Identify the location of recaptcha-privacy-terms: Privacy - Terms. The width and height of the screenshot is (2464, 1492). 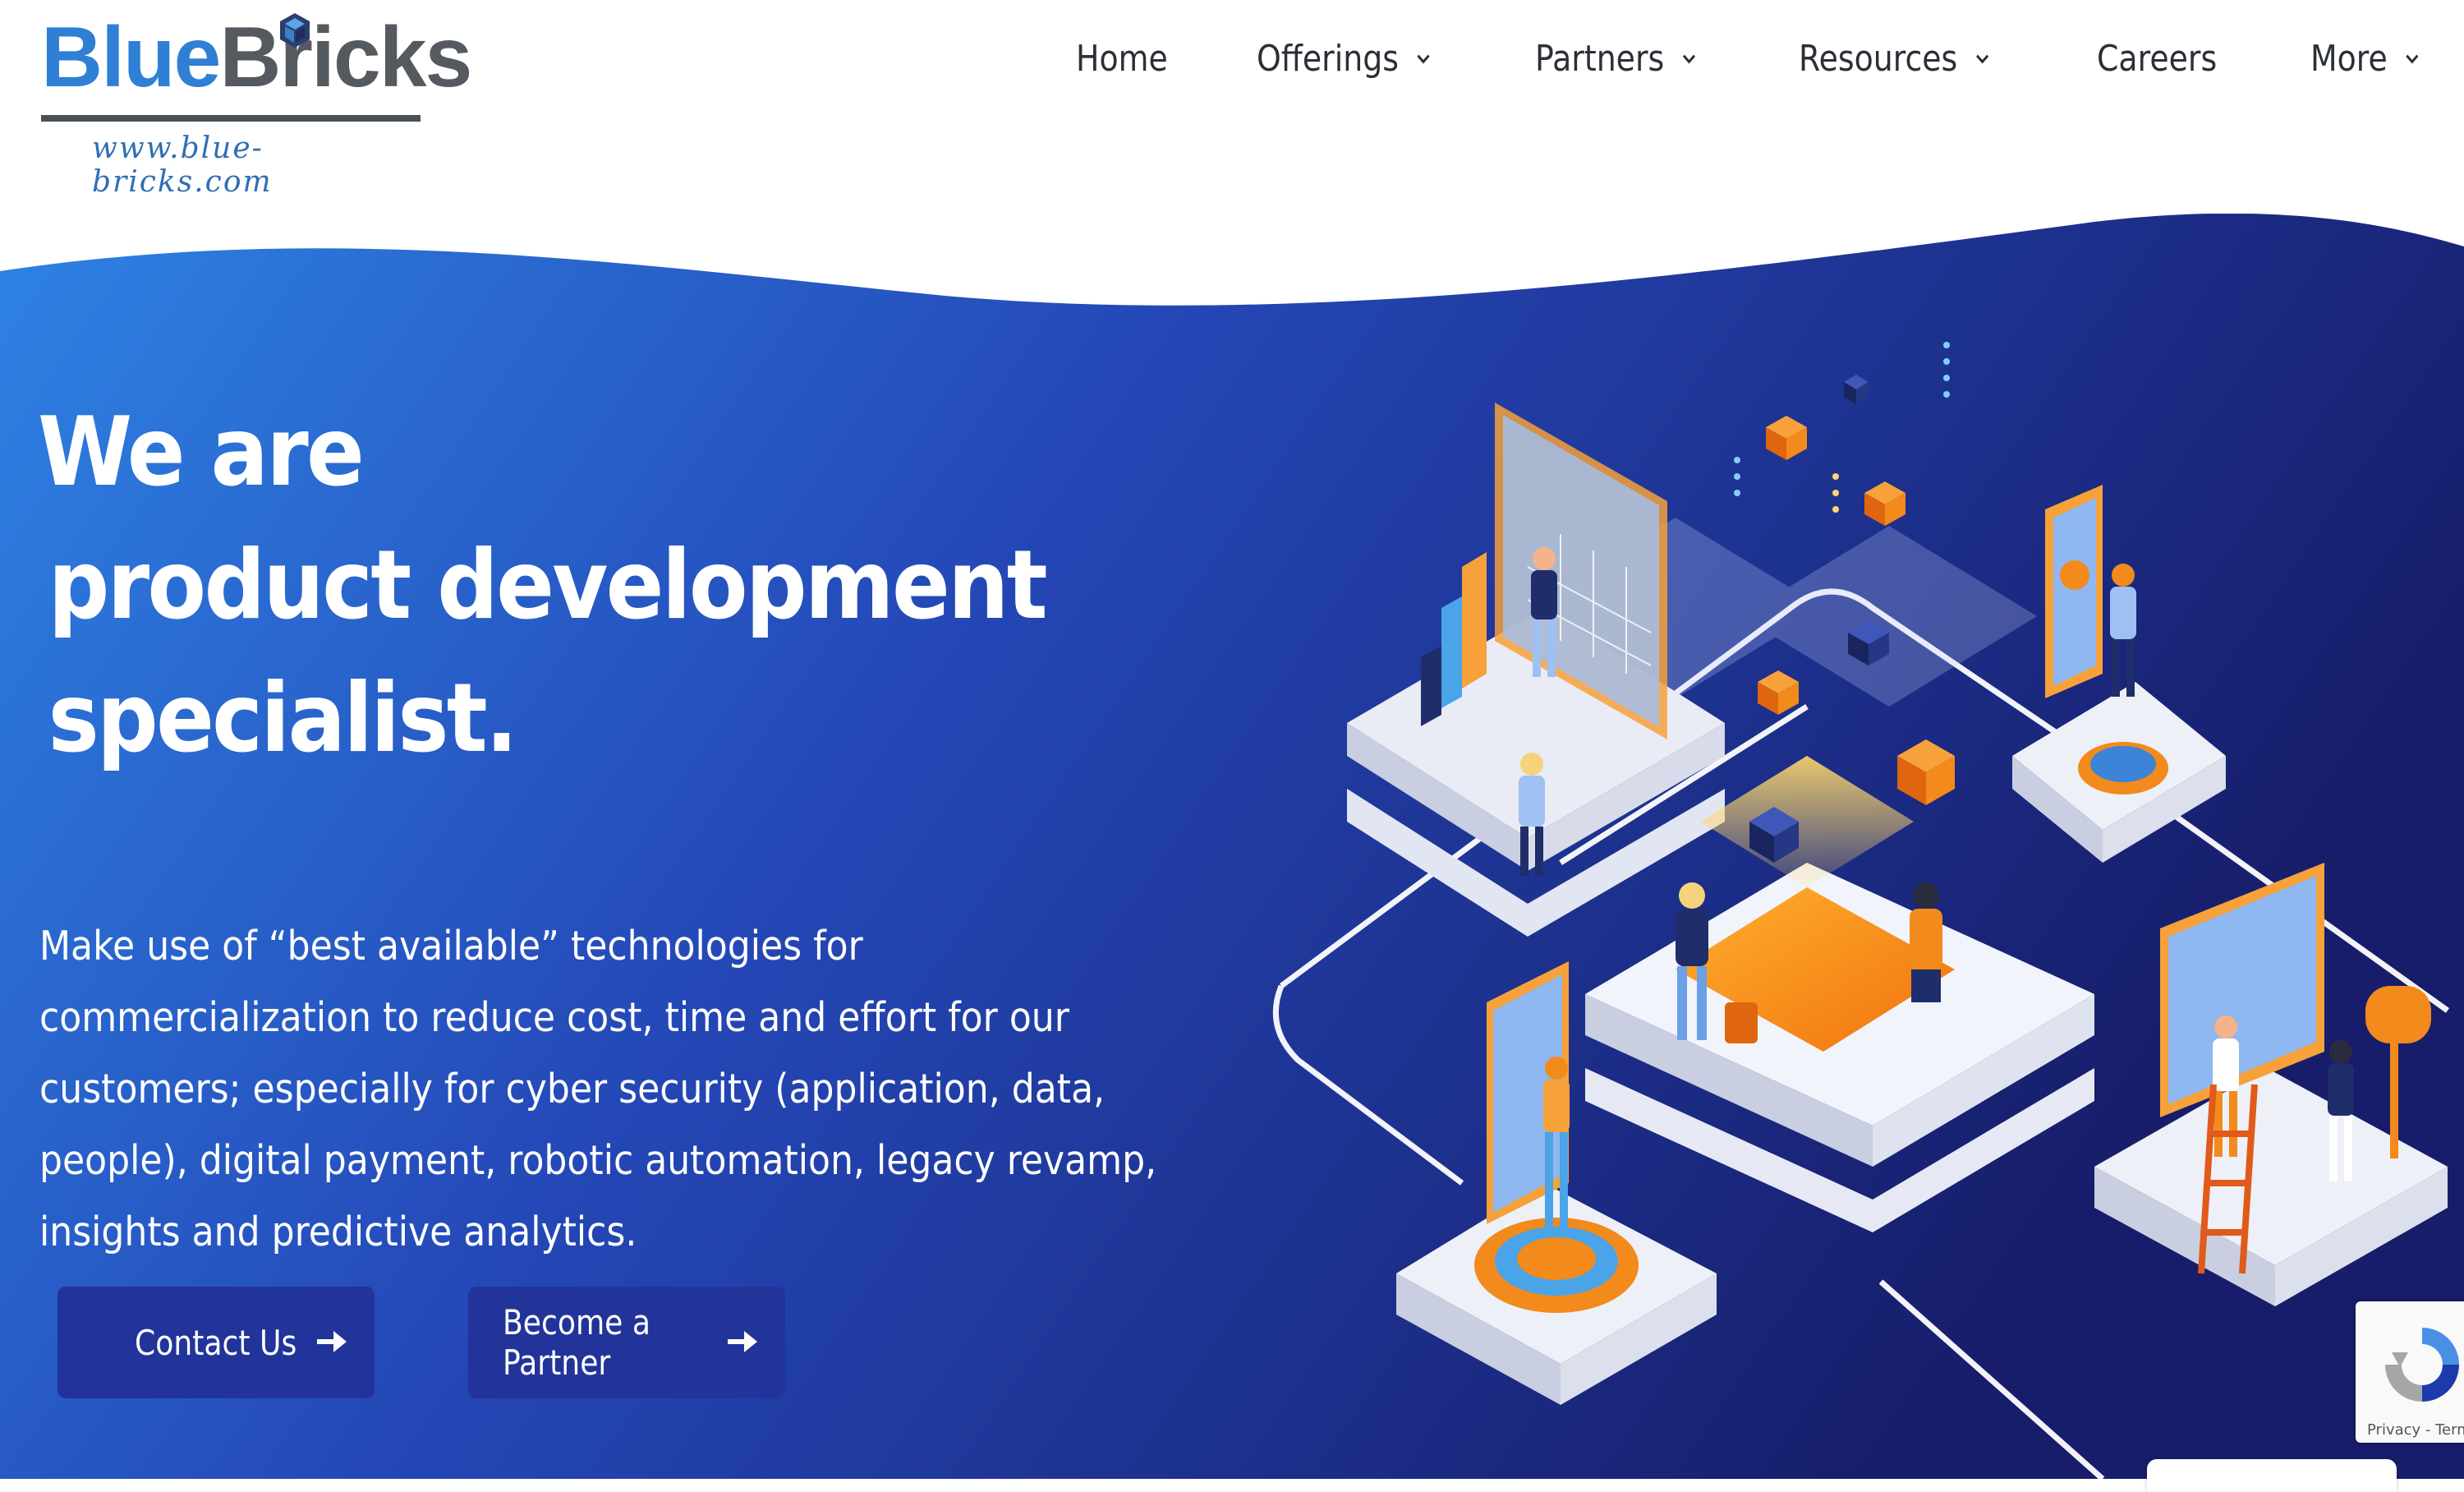
(2415, 1430).